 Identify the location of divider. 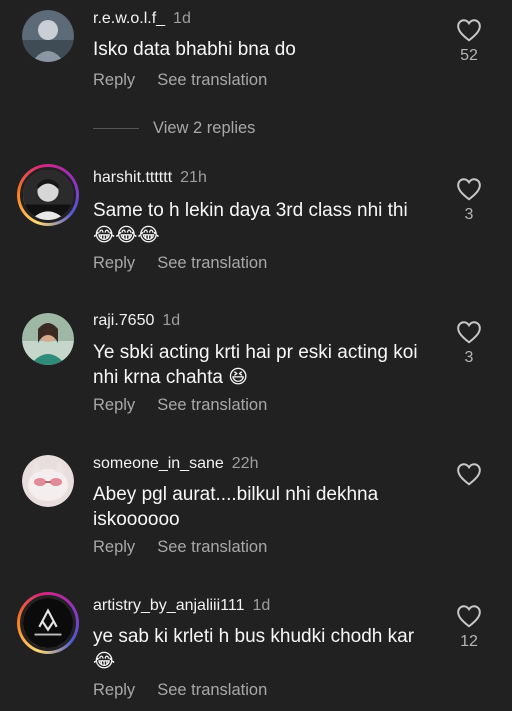
(116, 129).